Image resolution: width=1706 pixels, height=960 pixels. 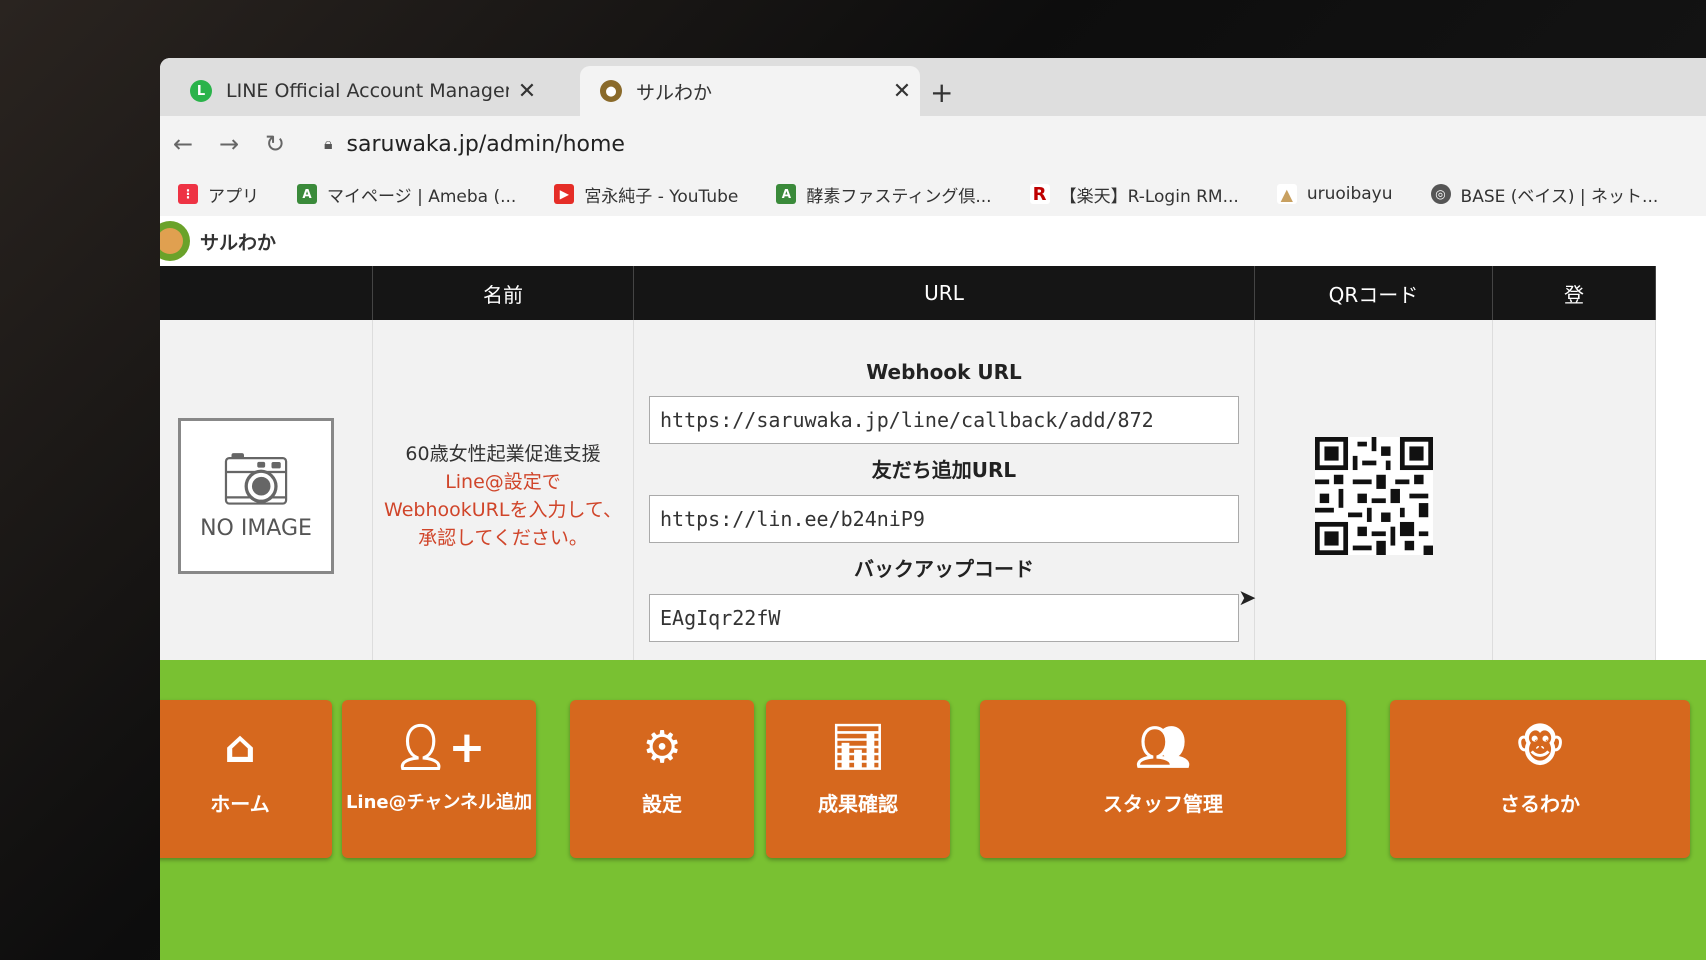 I want to click on tab-line-manager: L LINE Official Account Manager ✕, so click(x=357, y=91).